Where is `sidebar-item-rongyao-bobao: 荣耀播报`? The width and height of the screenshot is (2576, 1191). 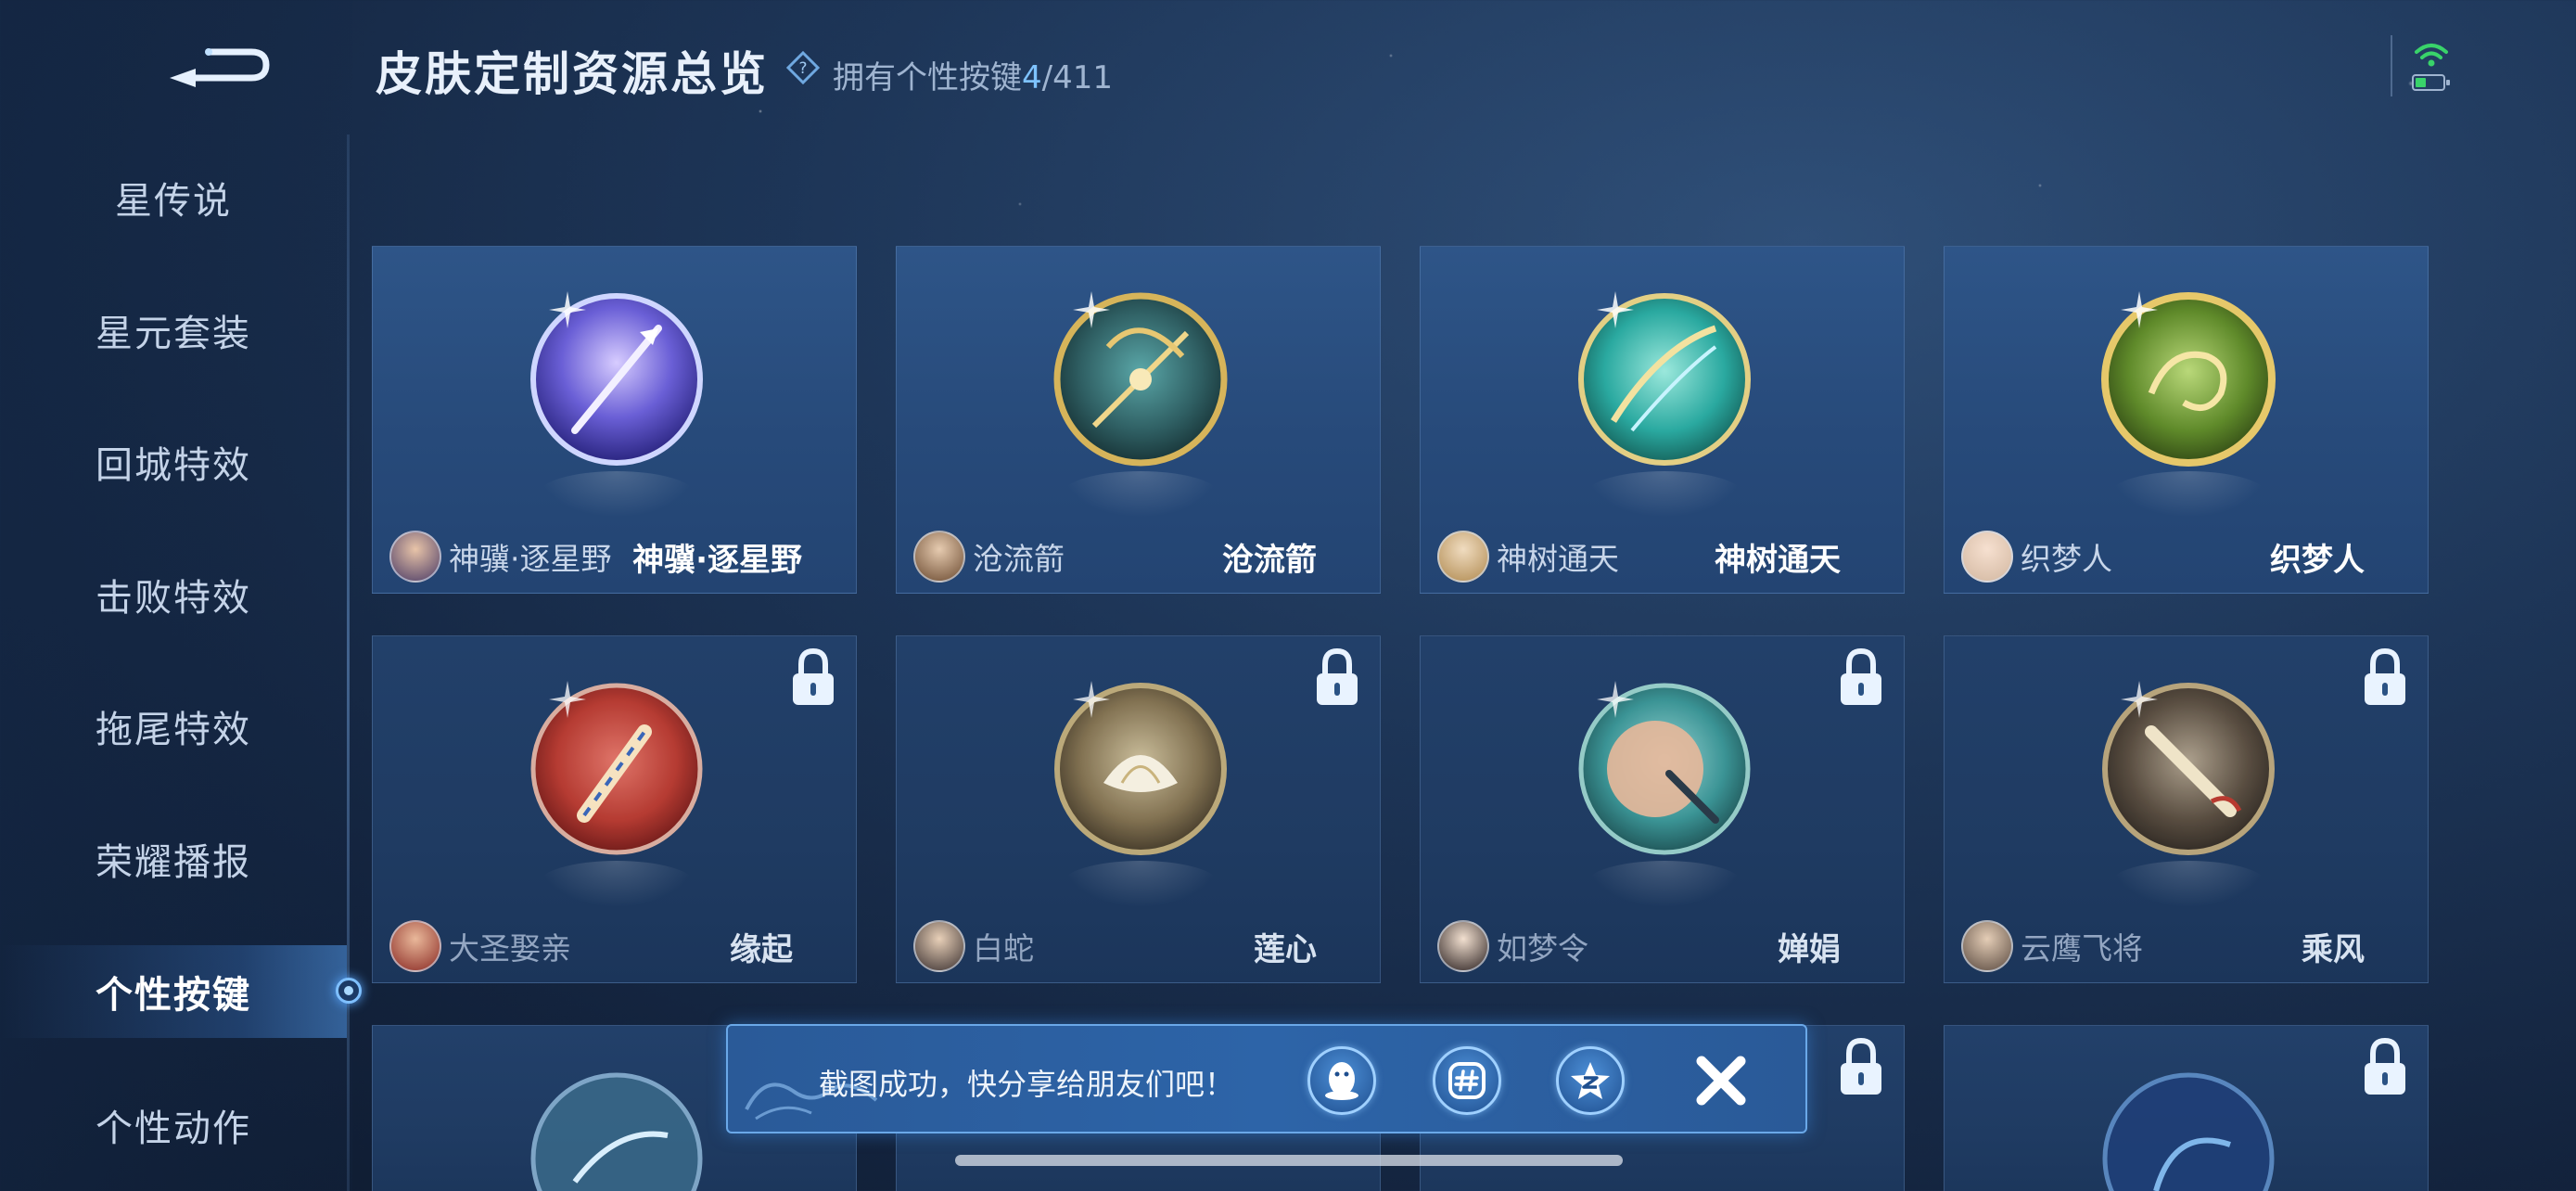
sidebar-item-rongyao-bobao: 荣耀播报 is located at coordinates (173, 859).